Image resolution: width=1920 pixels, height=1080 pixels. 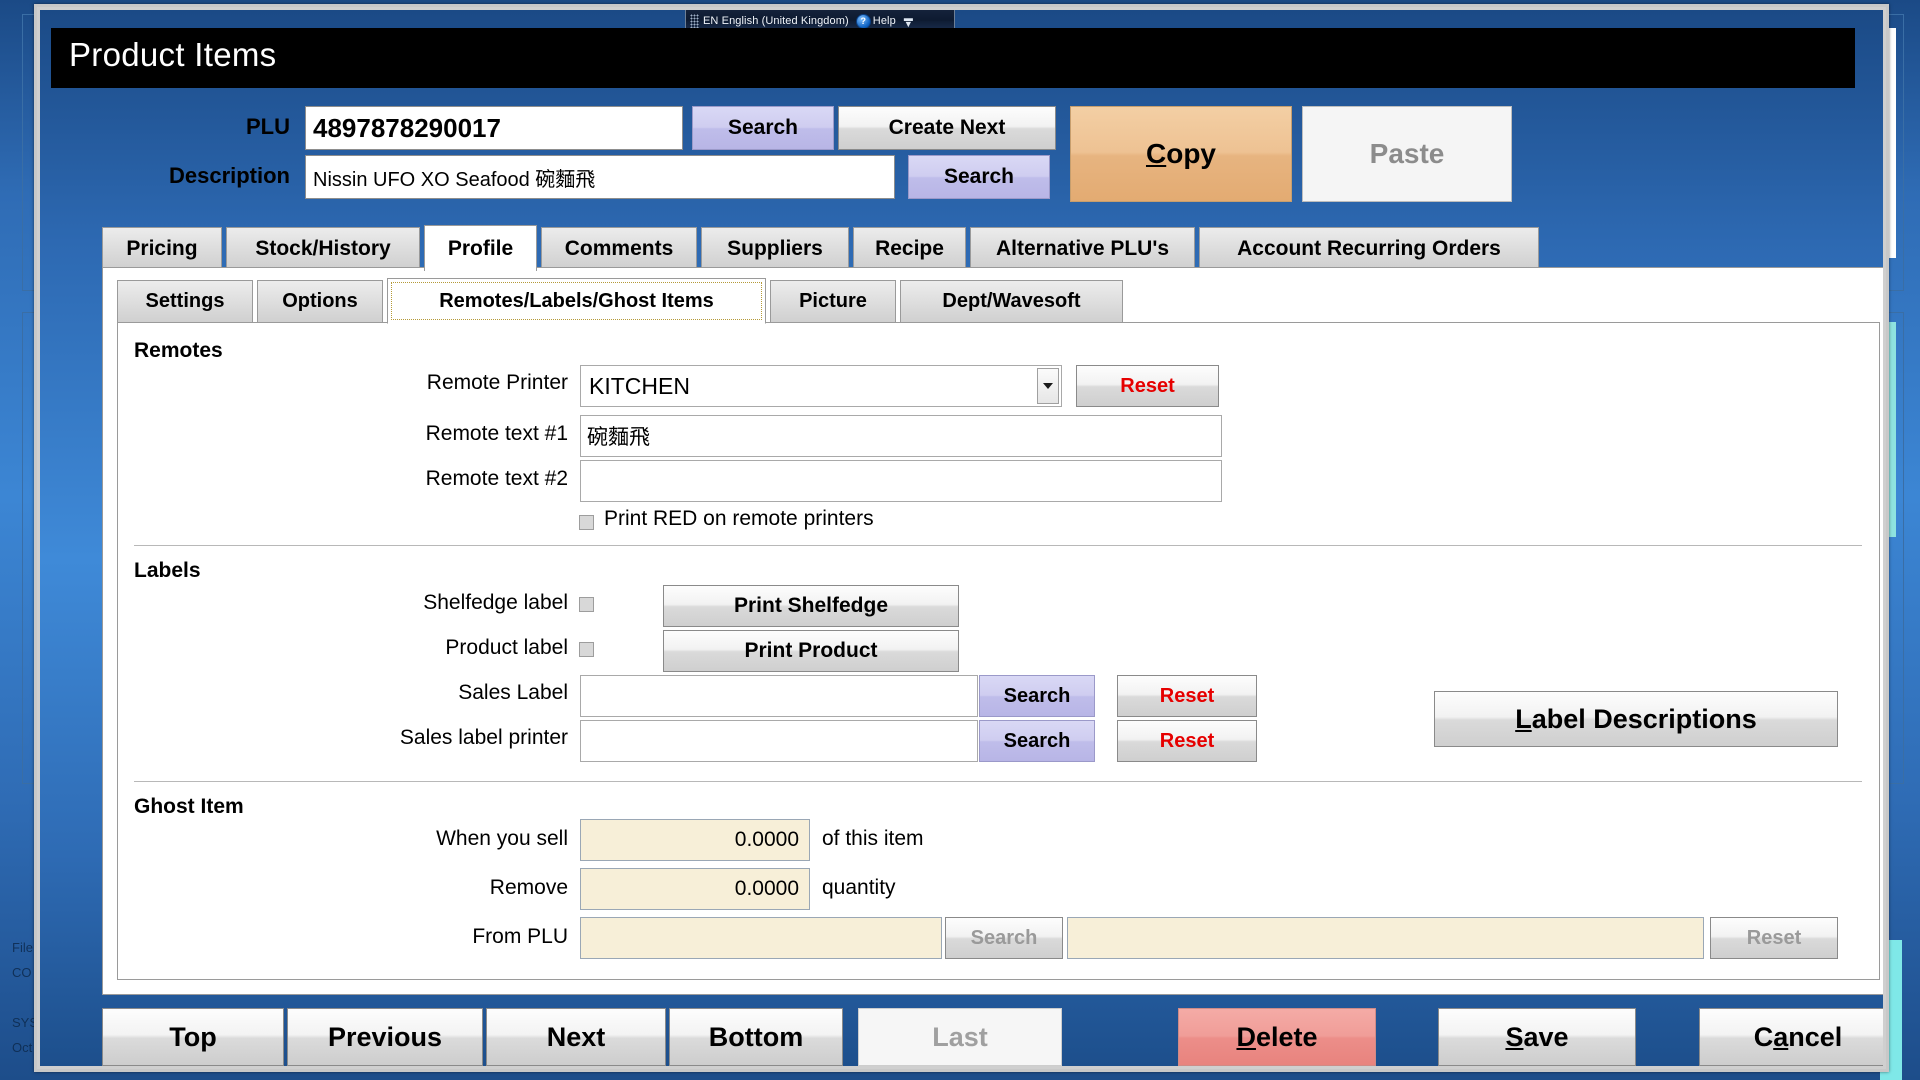 What do you see at coordinates (821, 386) in the screenshot?
I see `remote-printer-select: KITCHEN` at bounding box center [821, 386].